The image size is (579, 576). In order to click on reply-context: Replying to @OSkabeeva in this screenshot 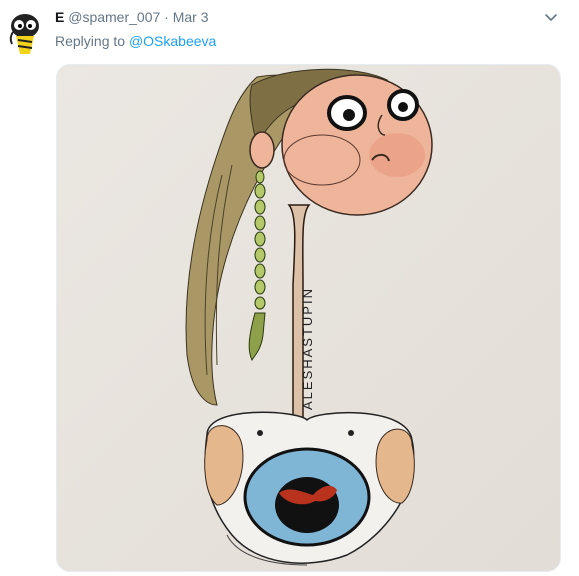, I will do `click(135, 41)`.